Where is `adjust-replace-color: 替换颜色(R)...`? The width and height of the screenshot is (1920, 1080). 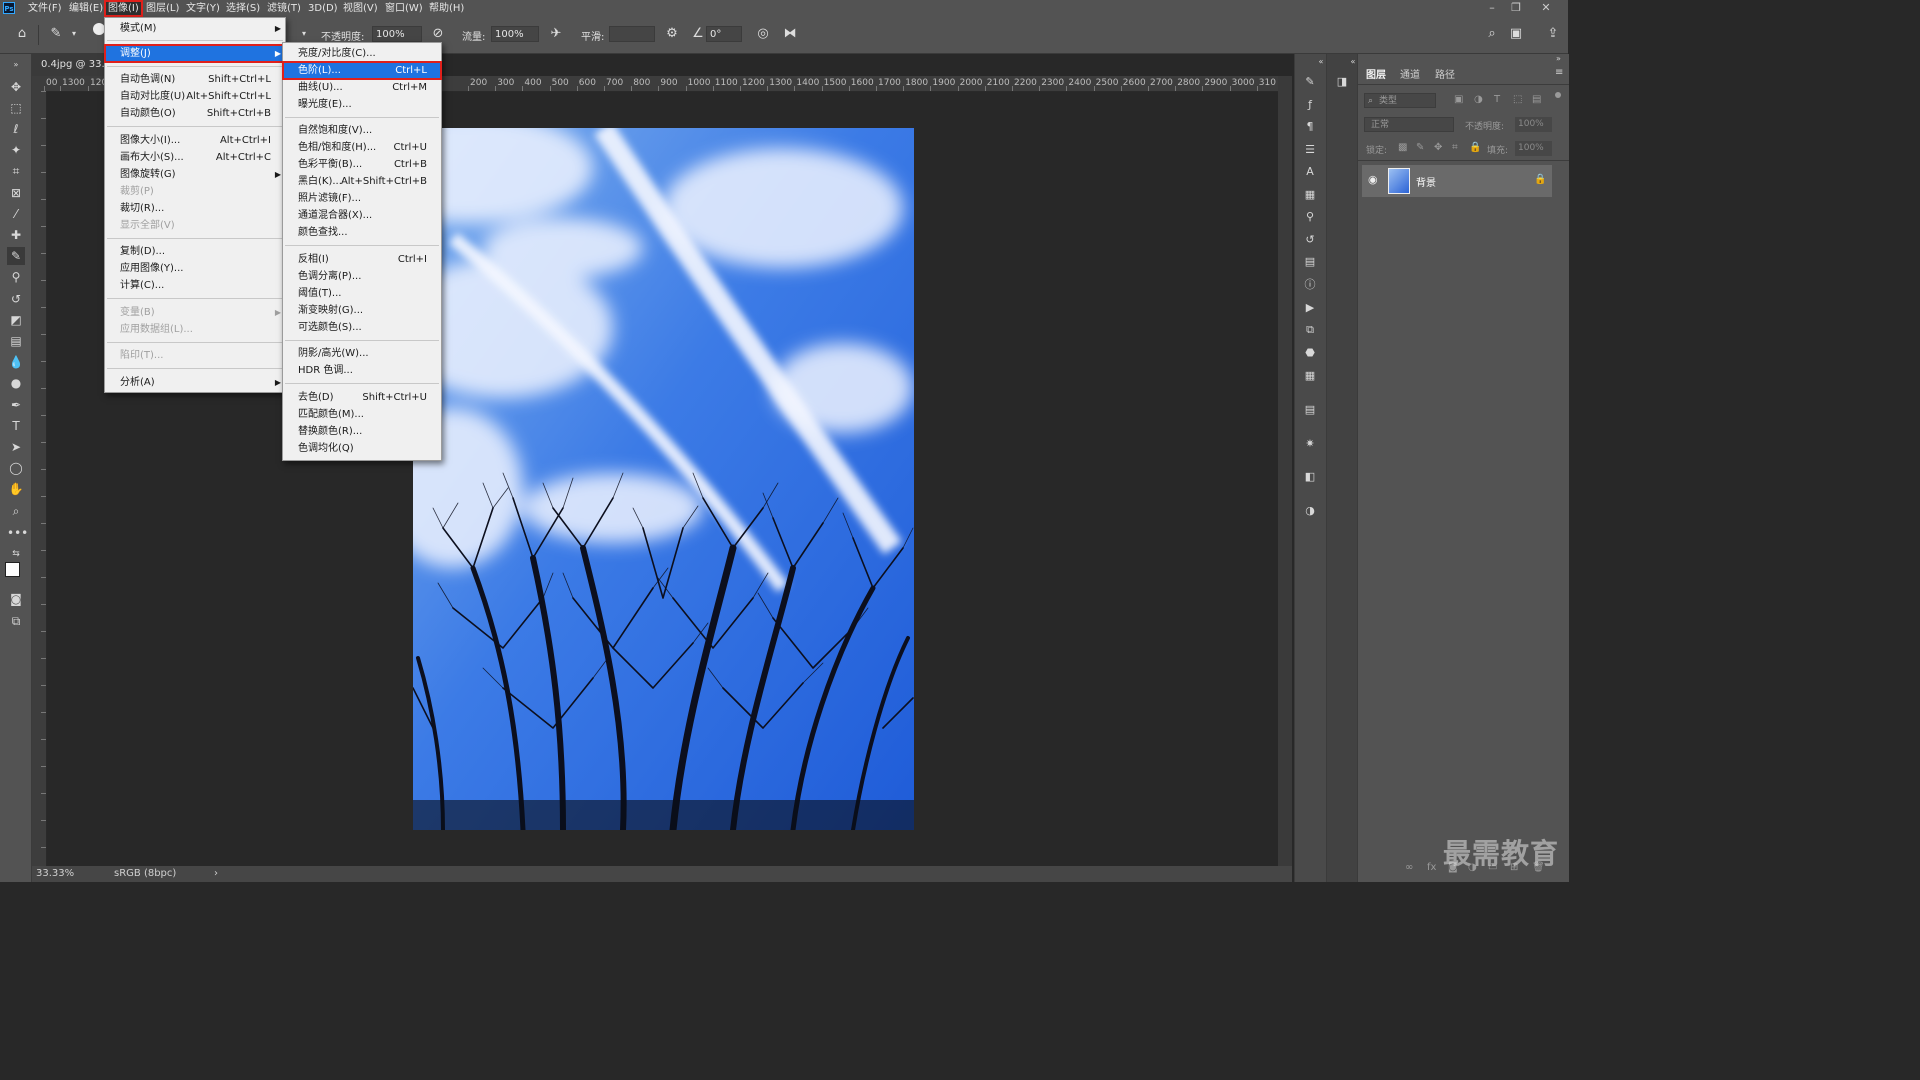
adjust-replace-color: 替换颜色(R)... is located at coordinates (362, 431).